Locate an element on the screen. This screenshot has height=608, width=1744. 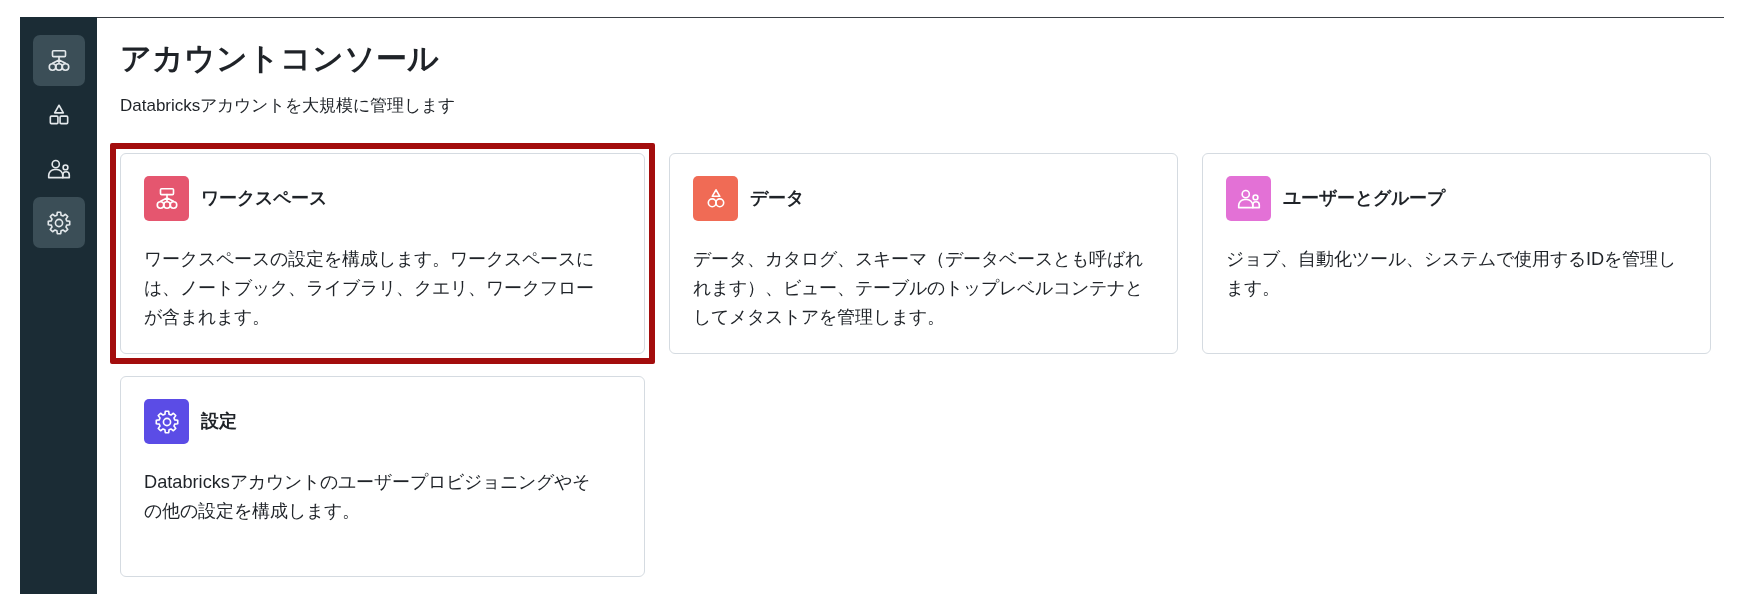
card-description: ジョブ、自動化ツール、システムで使用するIDを管理します。 is located at coordinates (1452, 274).